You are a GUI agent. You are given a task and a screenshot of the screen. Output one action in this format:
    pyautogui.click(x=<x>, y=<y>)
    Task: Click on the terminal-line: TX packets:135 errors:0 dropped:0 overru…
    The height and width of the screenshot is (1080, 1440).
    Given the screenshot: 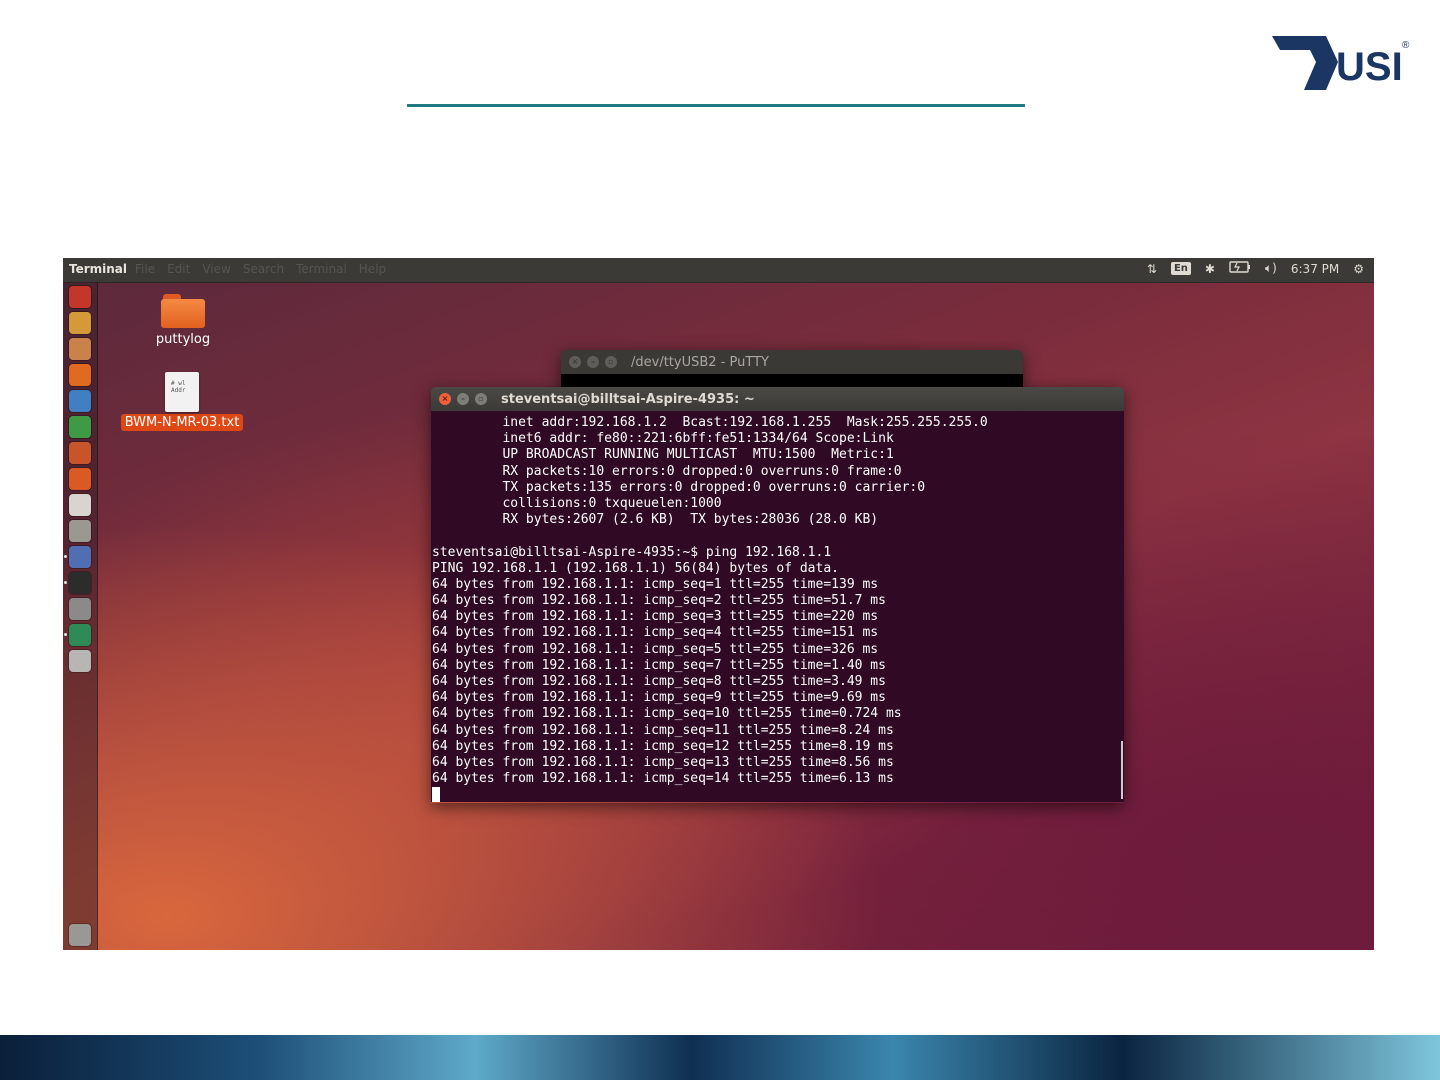 What is the action you would take?
    pyautogui.click(x=679, y=487)
    